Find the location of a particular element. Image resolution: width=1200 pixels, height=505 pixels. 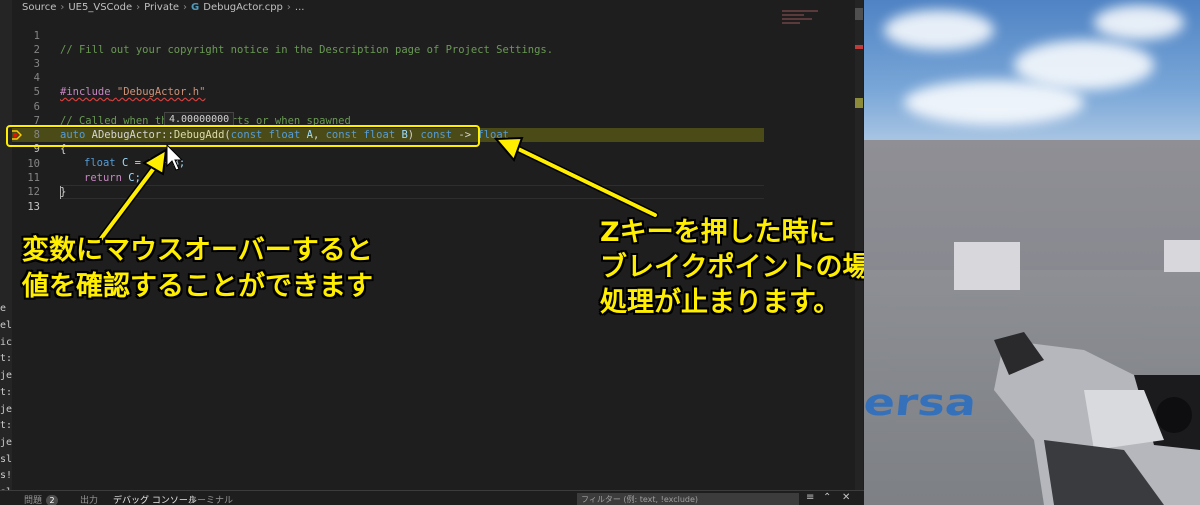

tab-output: 出力 is located at coordinates (89, 499).